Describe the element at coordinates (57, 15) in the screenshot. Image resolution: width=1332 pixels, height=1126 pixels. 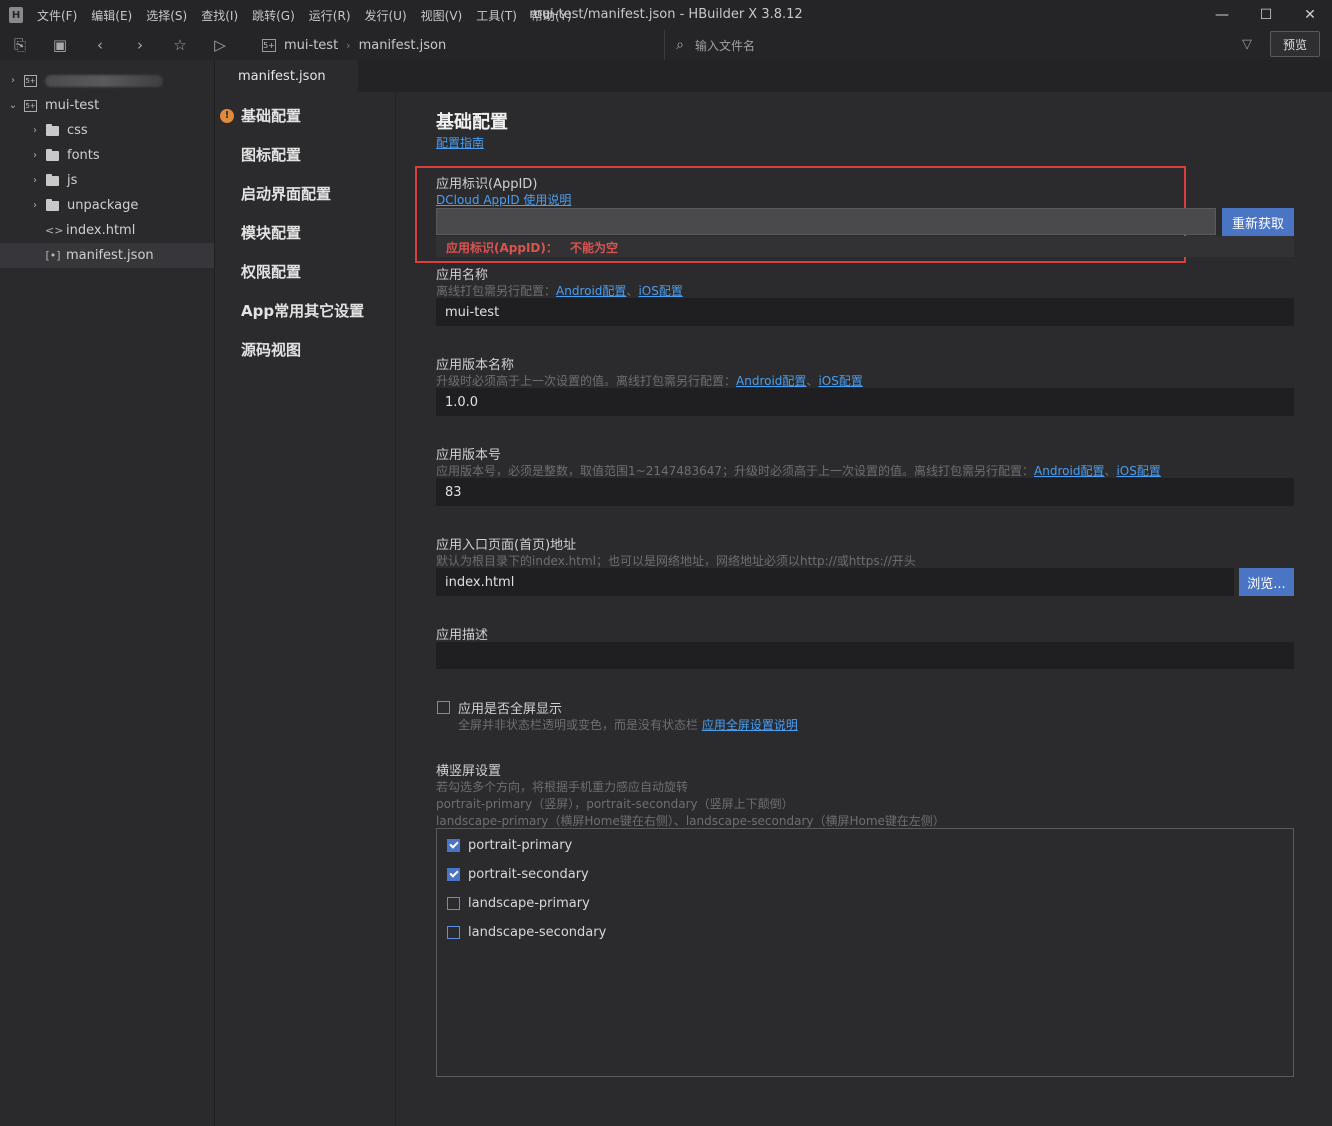
I see `menu-file: 文件(F)` at that location.